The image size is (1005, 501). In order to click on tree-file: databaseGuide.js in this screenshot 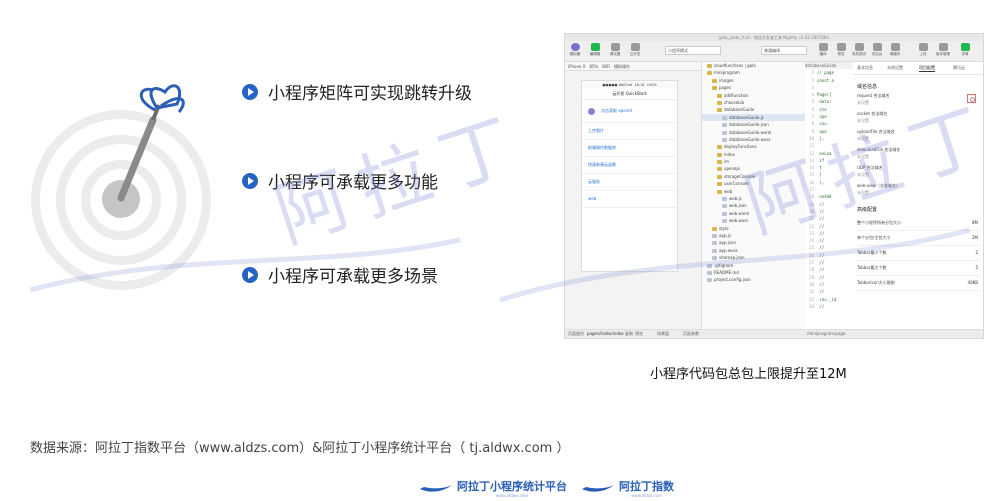, I will do `click(754, 117)`.